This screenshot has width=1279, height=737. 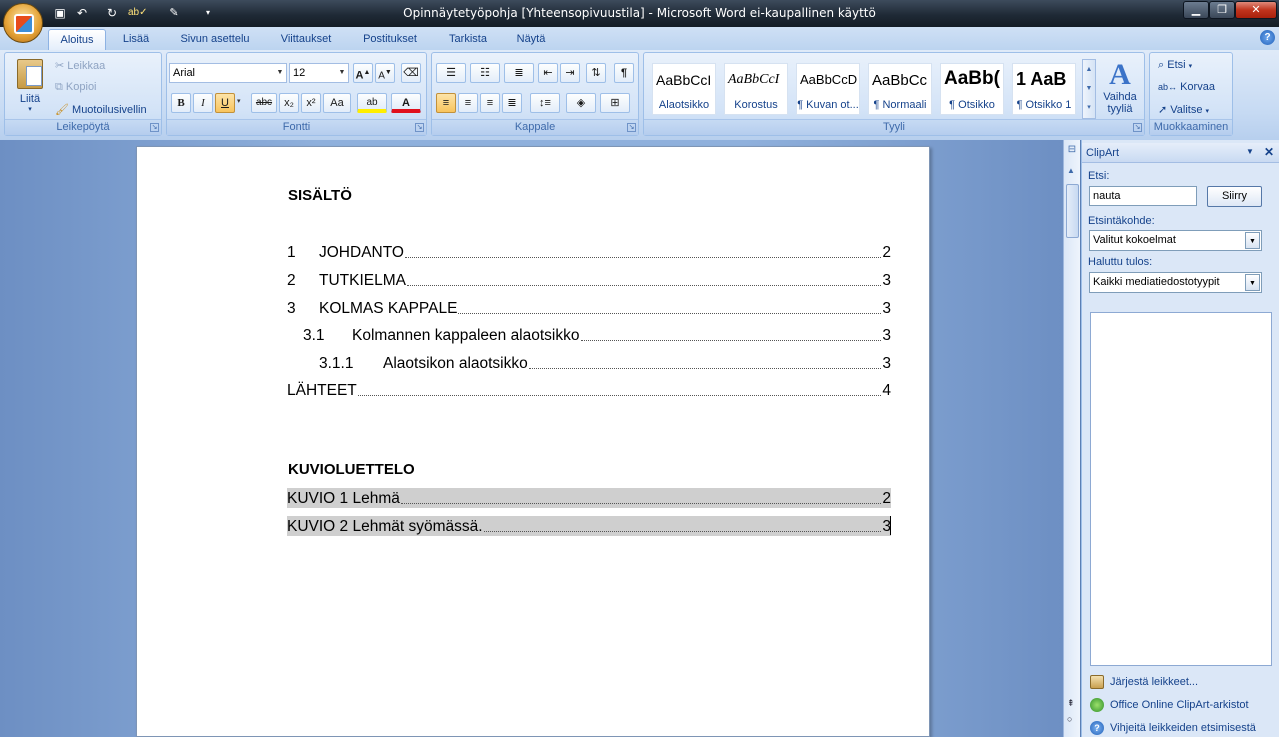 What do you see at coordinates (1196, 10) in the screenshot?
I see `minimize-button: ▁` at bounding box center [1196, 10].